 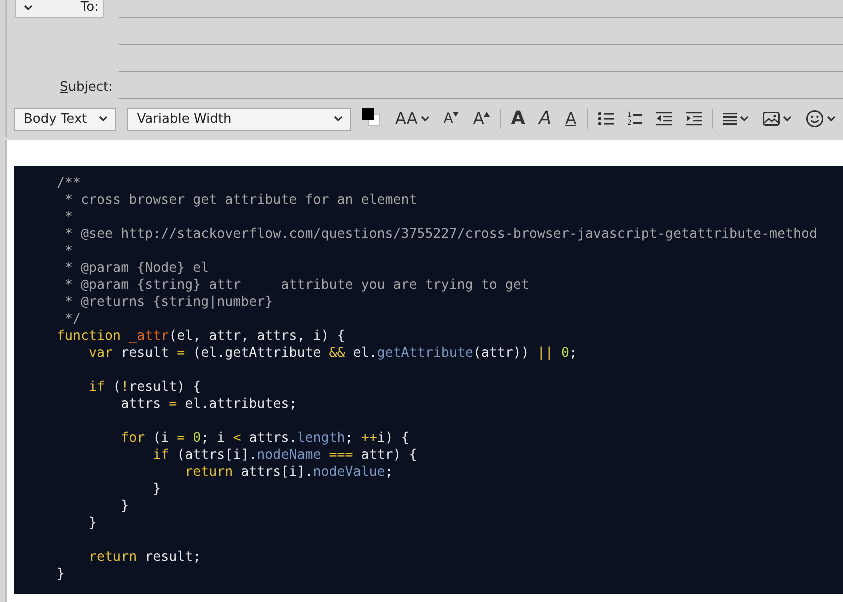 What do you see at coordinates (545, 119) in the screenshot?
I see `italic-button: A` at bounding box center [545, 119].